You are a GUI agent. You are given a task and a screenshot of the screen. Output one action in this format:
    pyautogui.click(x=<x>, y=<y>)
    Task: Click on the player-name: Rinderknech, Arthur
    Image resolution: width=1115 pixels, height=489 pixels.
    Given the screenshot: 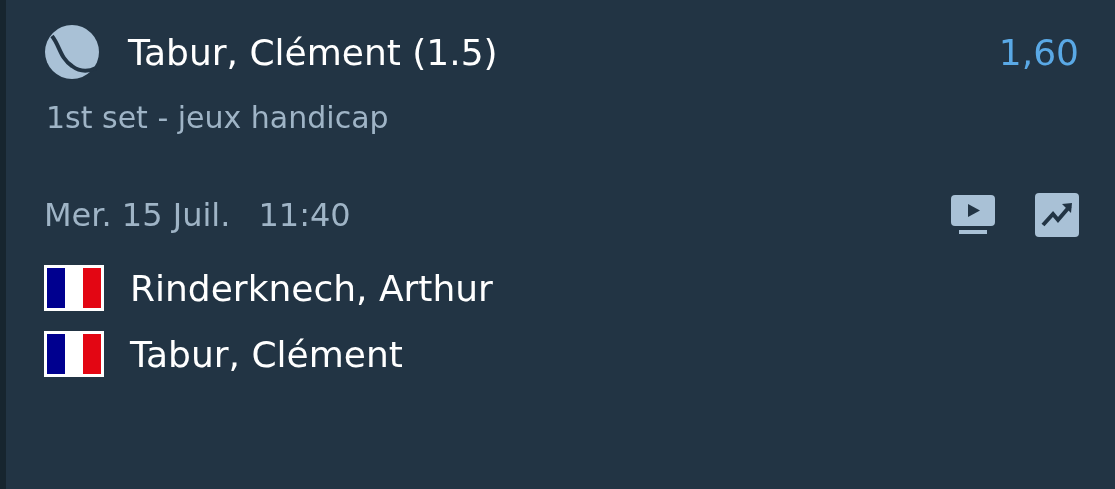 What is the action you would take?
    pyautogui.click(x=311, y=288)
    